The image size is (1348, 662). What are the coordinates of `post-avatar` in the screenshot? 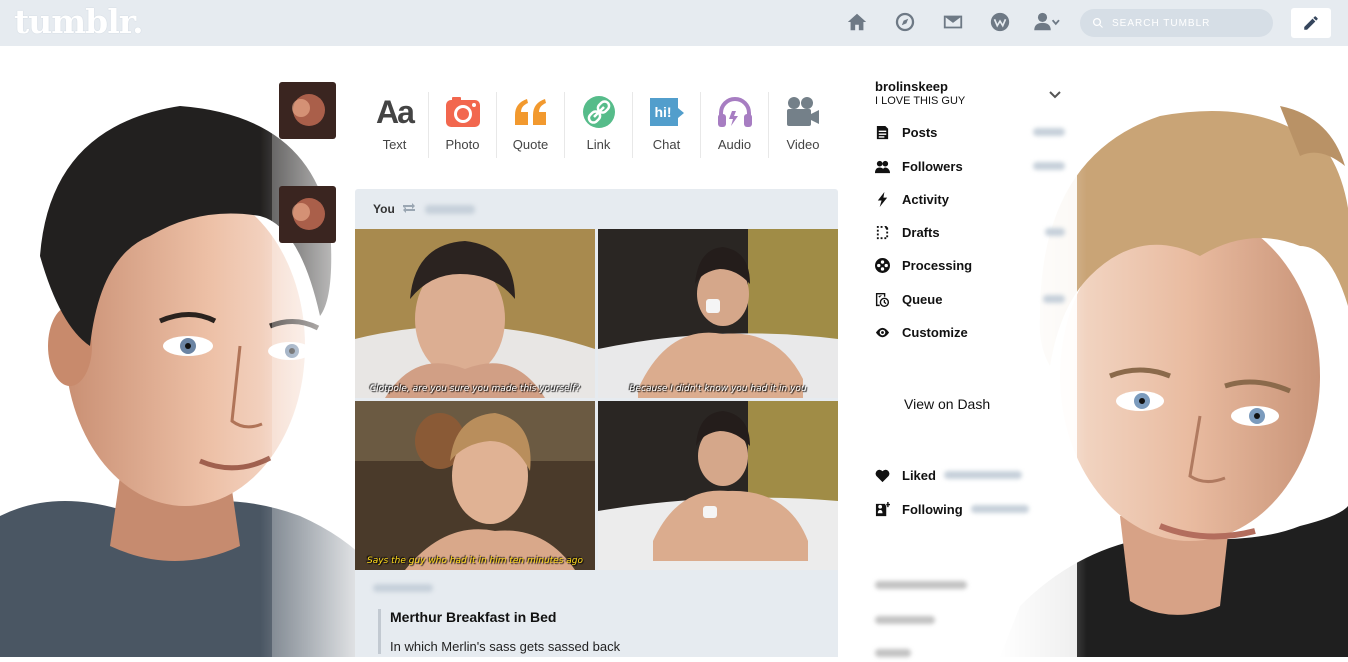 It's located at (307, 214).